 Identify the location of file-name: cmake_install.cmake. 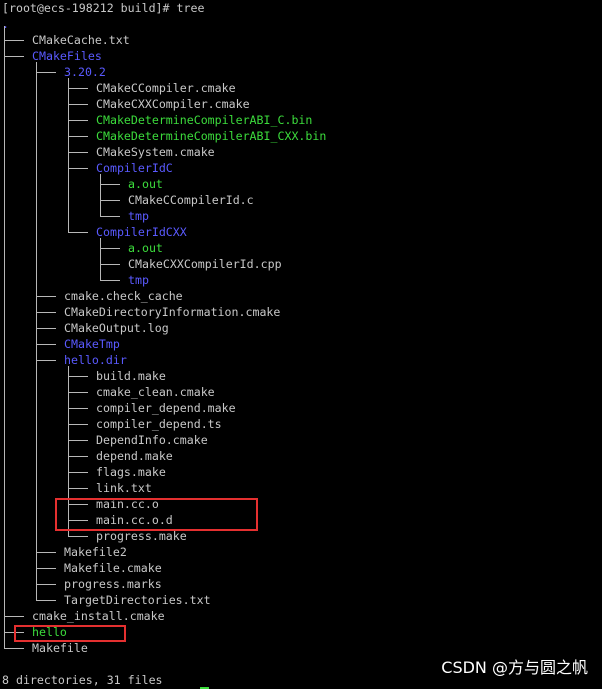
(98, 616).